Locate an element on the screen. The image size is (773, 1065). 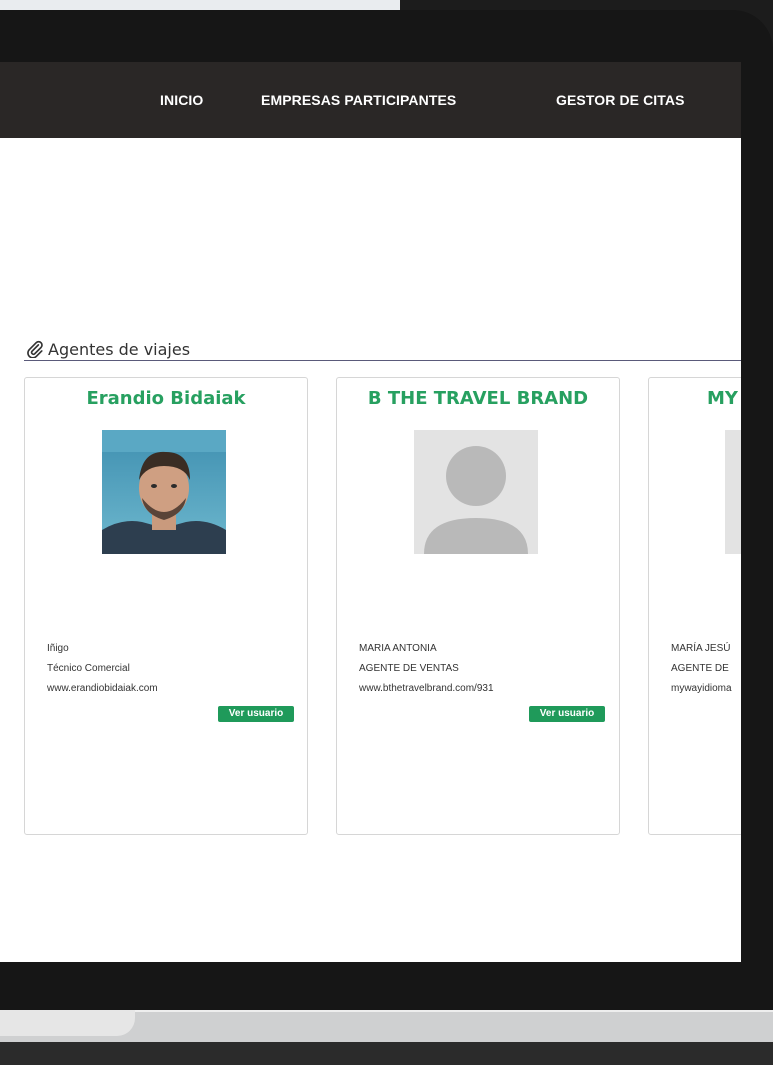
agent-role: Técnico Comercial is located at coordinates (88, 668).